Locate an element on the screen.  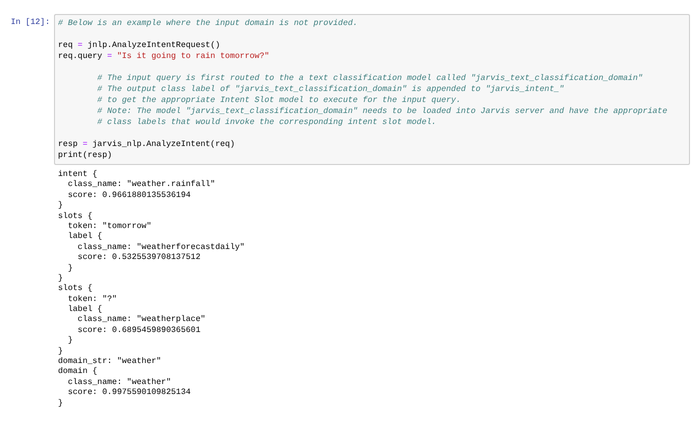
output-line: class_name: "weatherplace" is located at coordinates (141, 320).